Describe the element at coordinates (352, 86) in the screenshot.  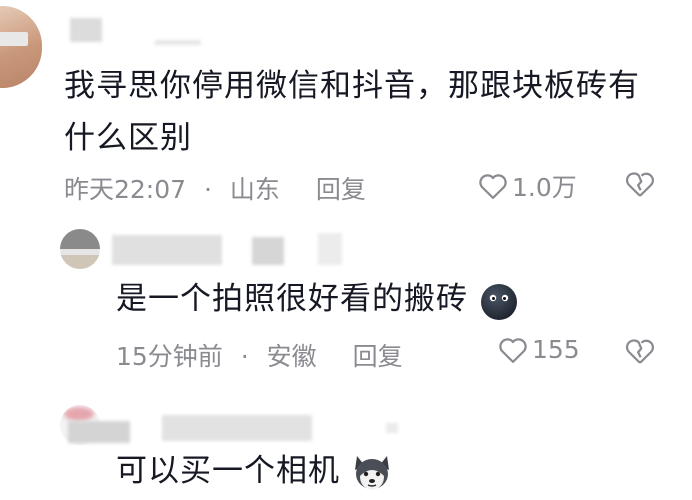
I see `comment-text-line-1: 我寻思你停用微信和抖音，那跟块板砖有` at that location.